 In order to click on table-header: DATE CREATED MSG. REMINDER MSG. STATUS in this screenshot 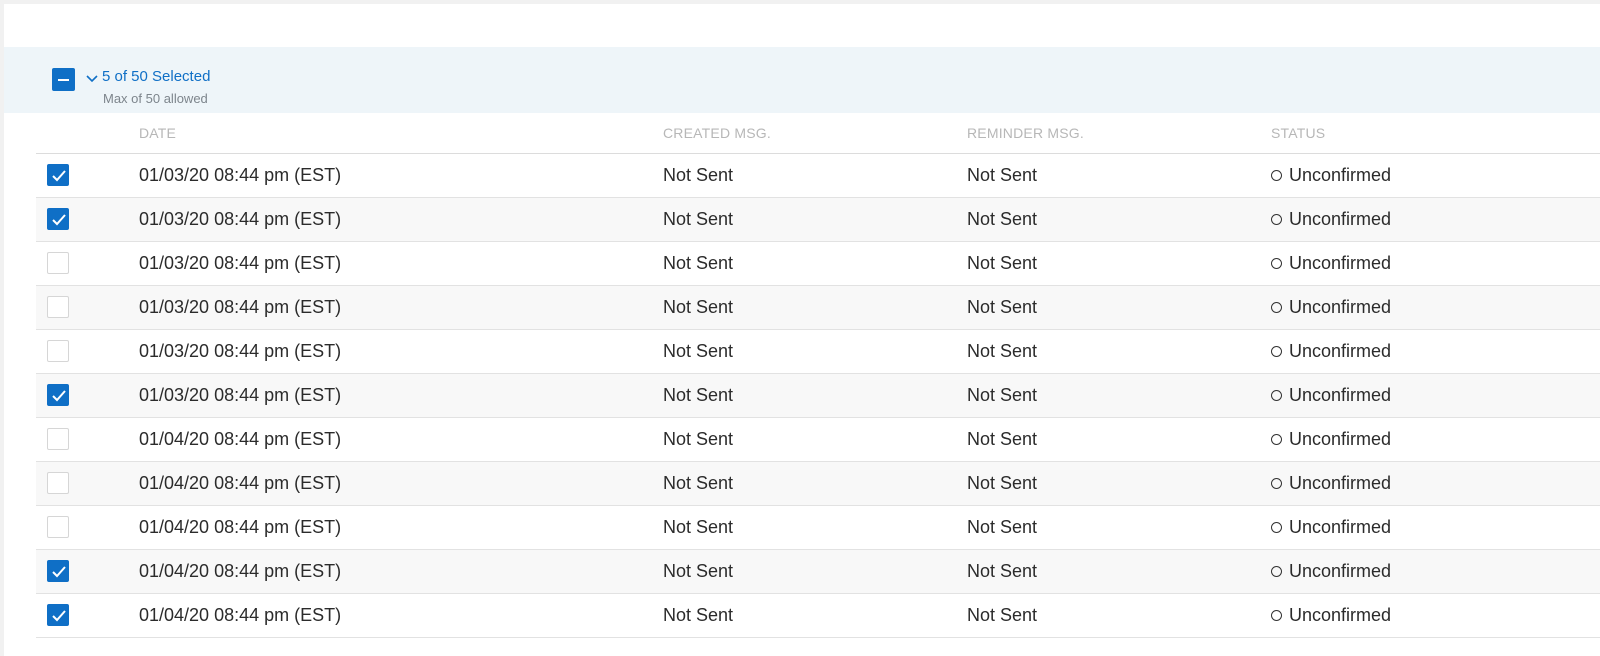, I will do `click(818, 133)`.